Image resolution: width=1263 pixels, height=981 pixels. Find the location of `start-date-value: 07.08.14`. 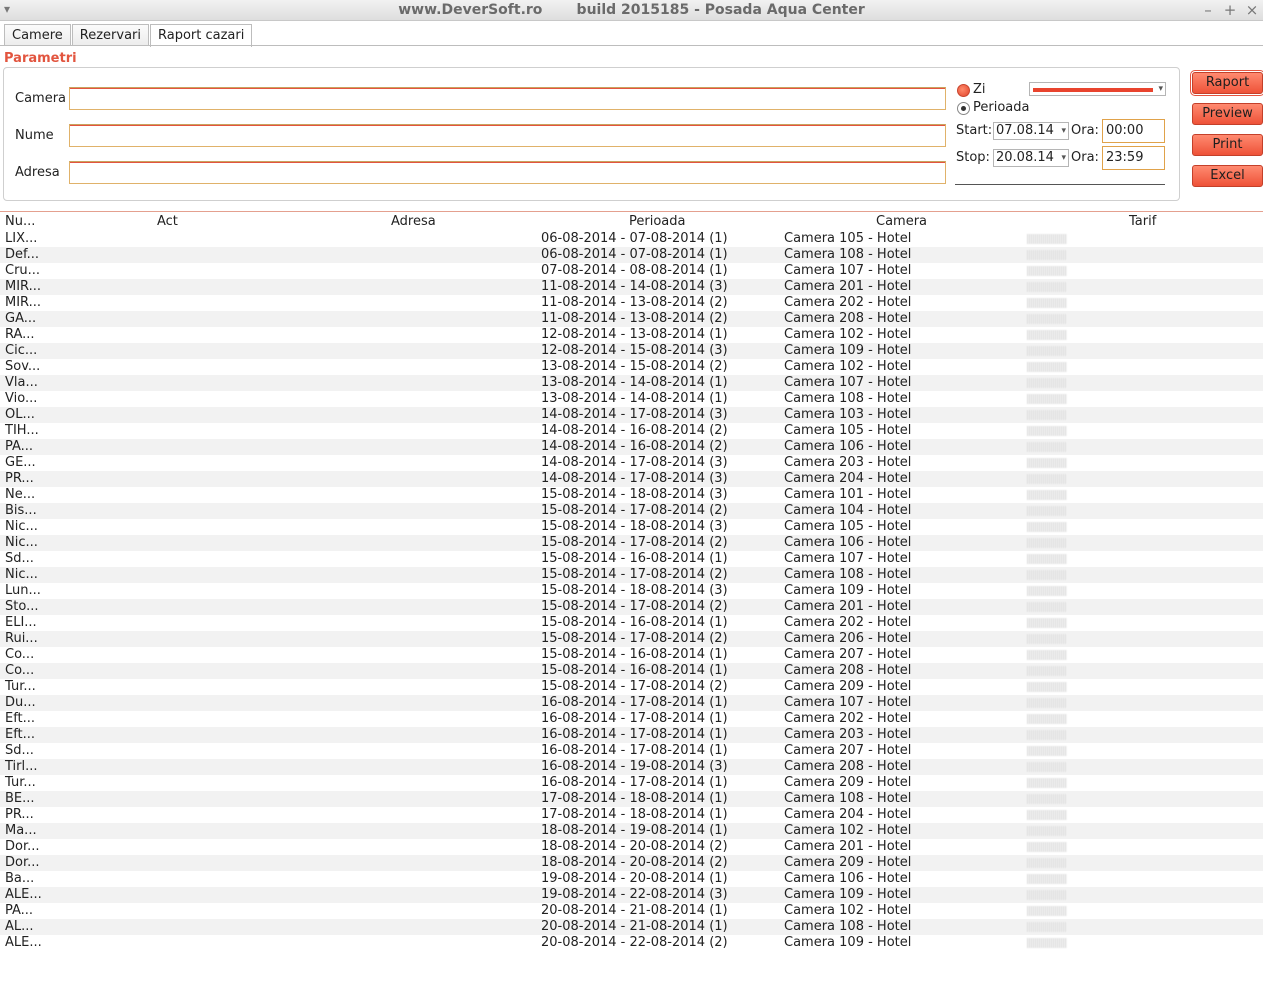

start-date-value: 07.08.14 is located at coordinates (1025, 130).